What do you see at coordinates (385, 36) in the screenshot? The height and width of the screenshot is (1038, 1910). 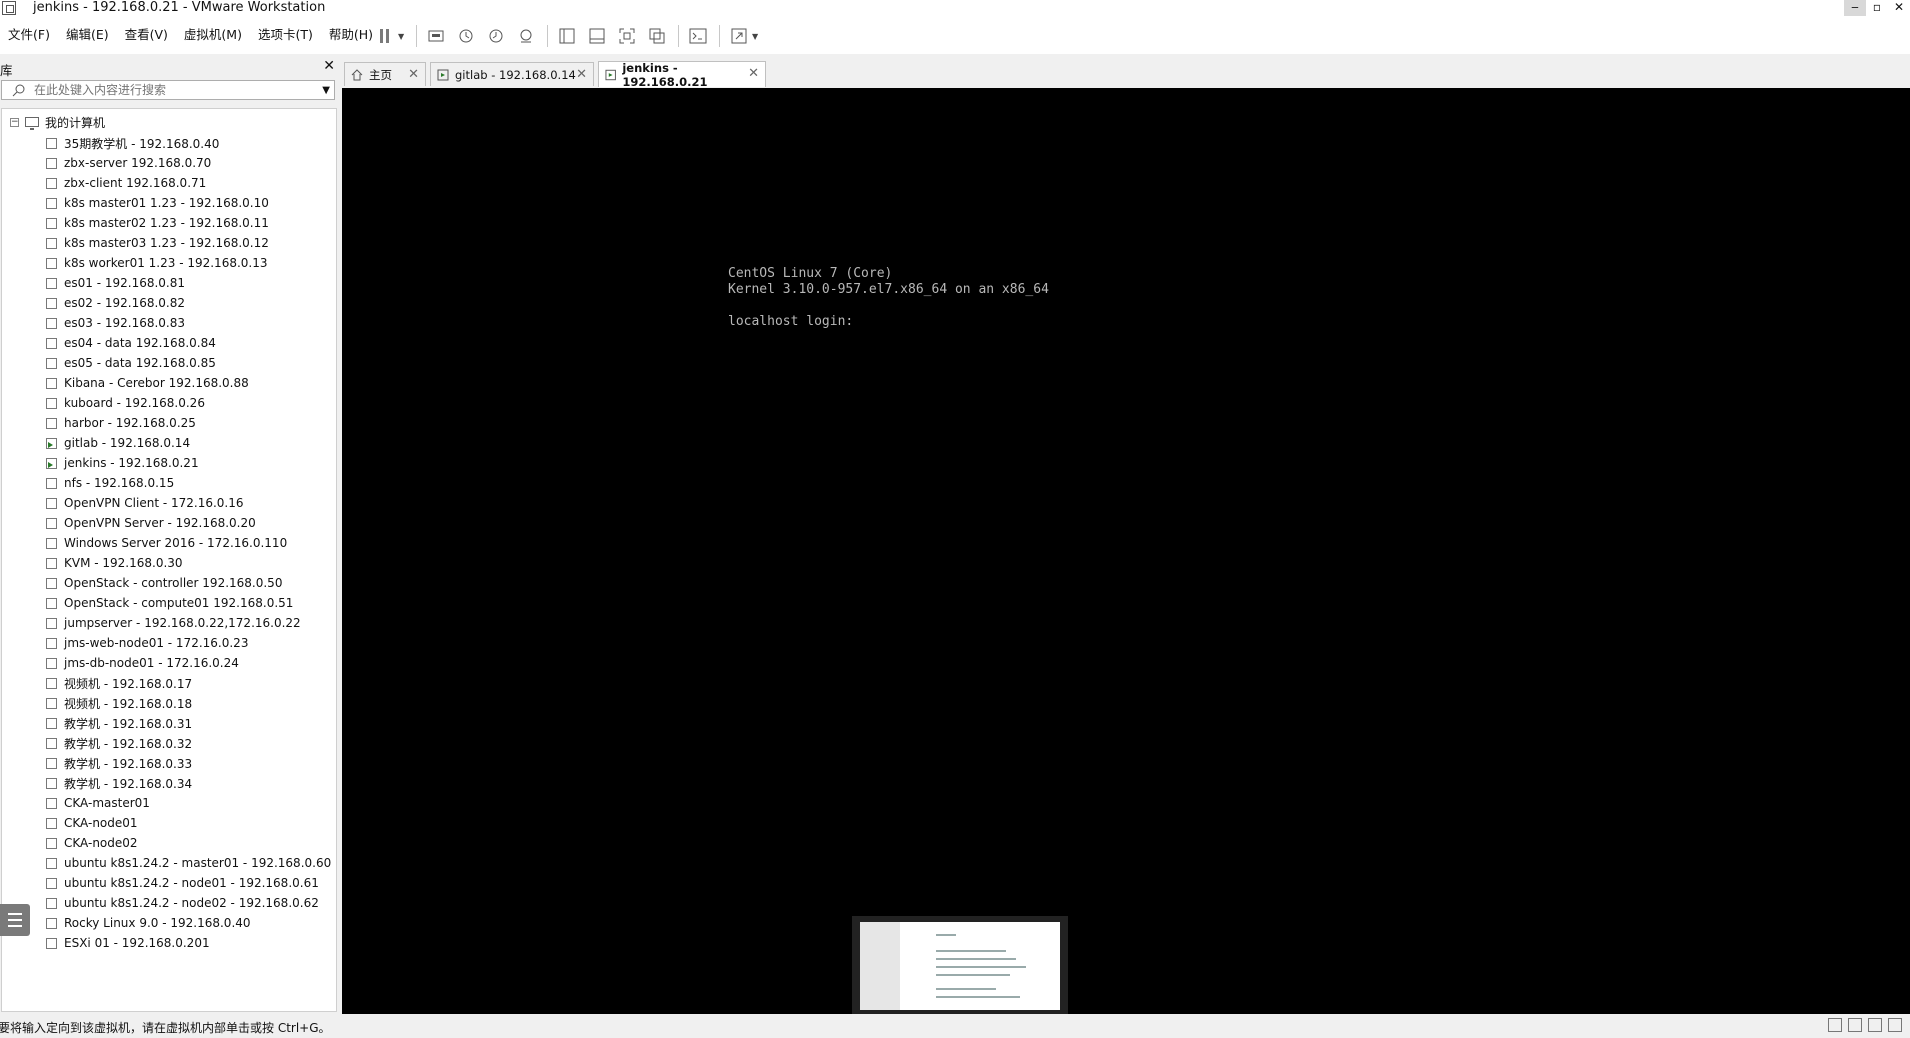 I see `pause-button` at bounding box center [385, 36].